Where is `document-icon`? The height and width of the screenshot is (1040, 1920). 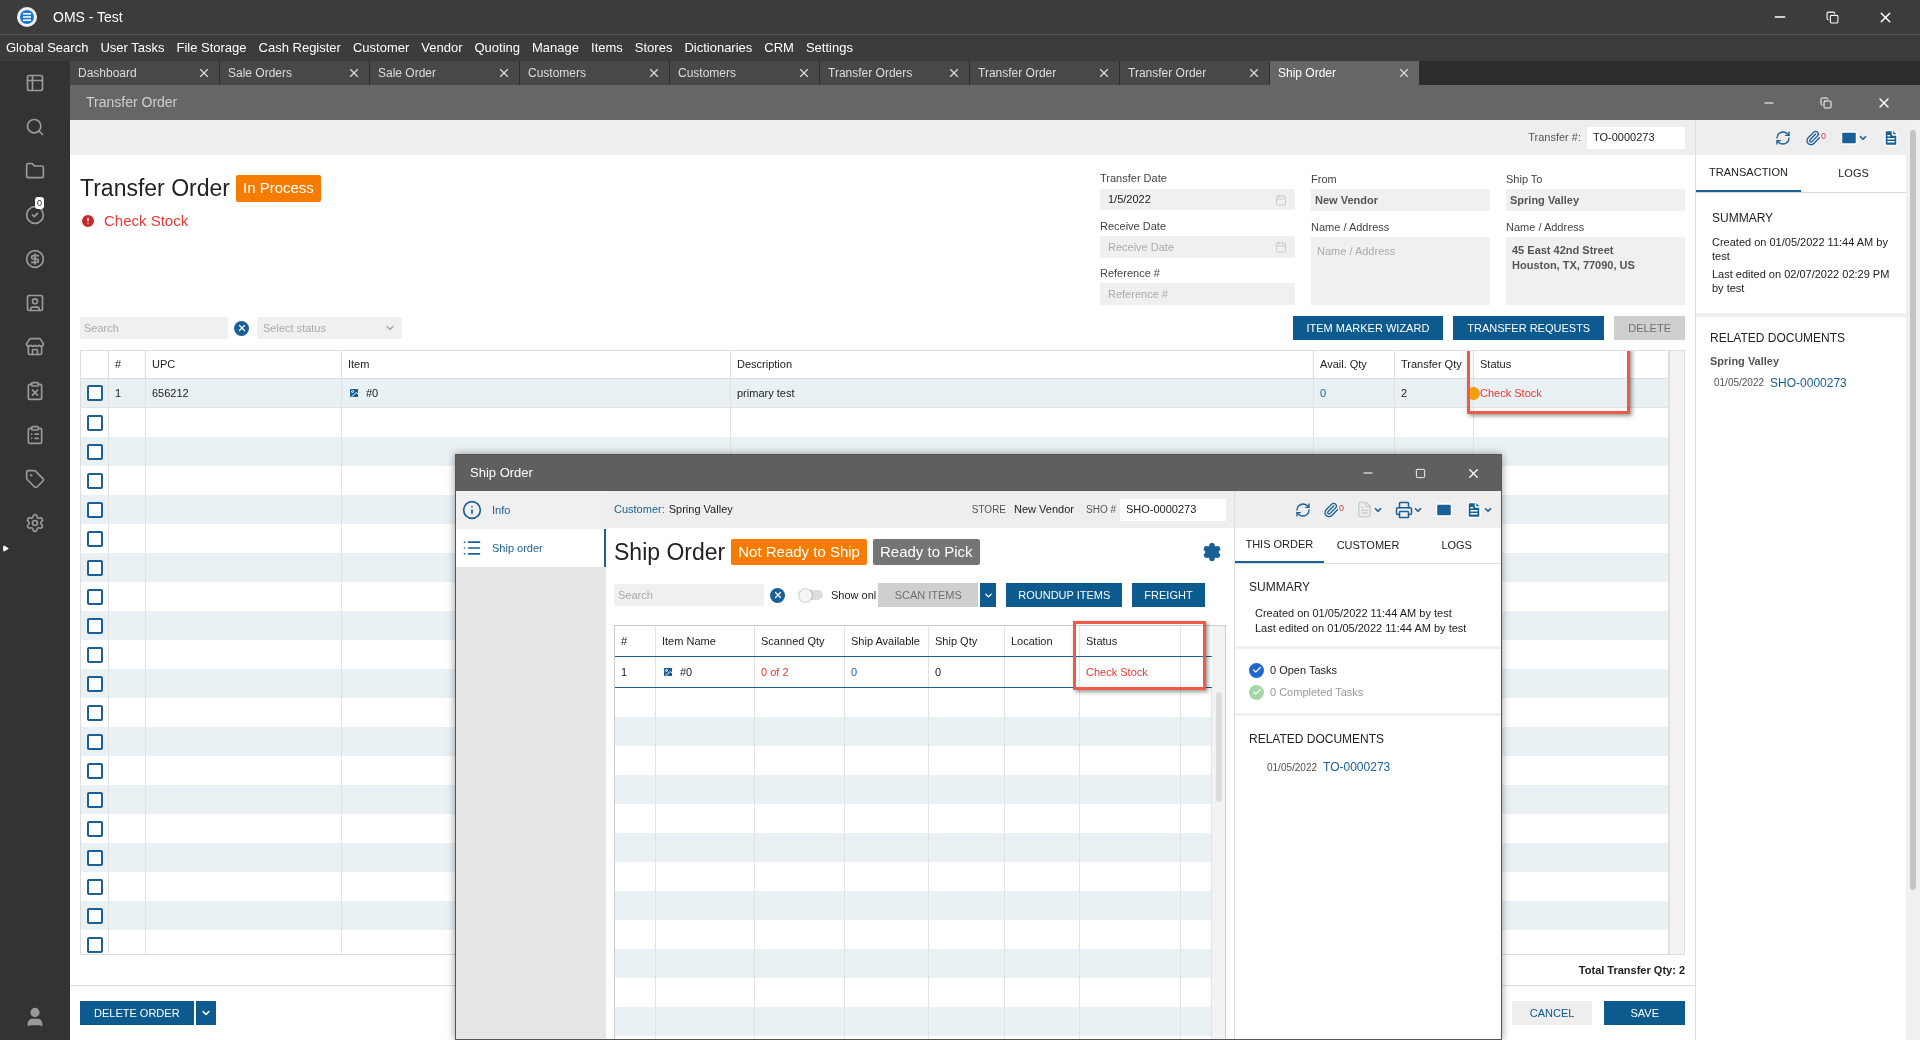 document-icon is located at coordinates (1891, 137).